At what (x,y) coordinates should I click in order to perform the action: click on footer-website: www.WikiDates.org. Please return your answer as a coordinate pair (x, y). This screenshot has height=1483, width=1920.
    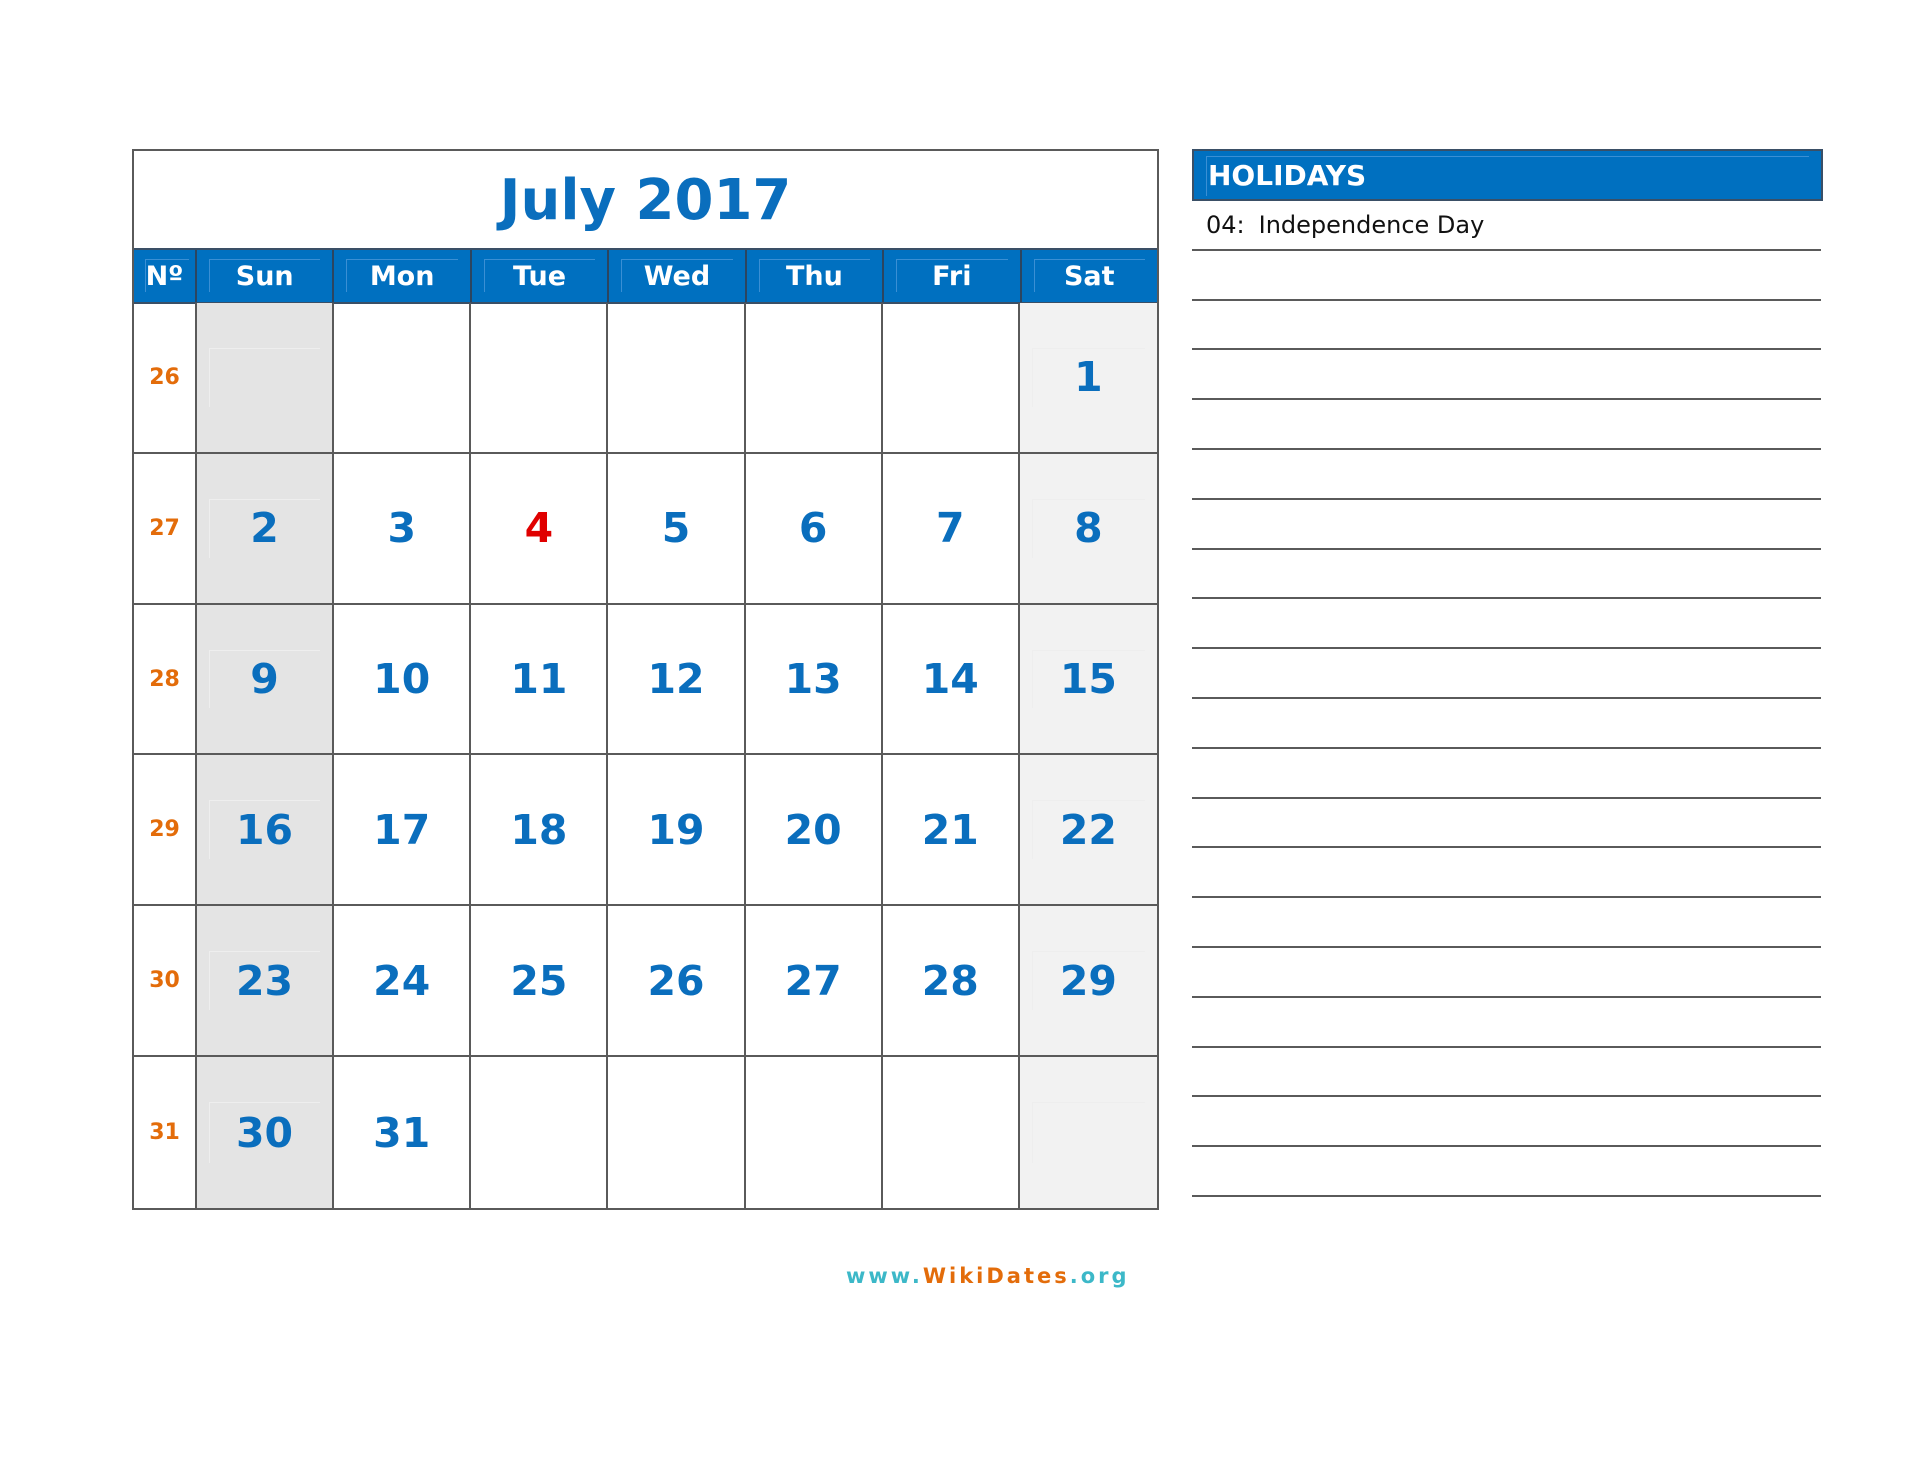
    Looking at the image, I should click on (988, 1276).